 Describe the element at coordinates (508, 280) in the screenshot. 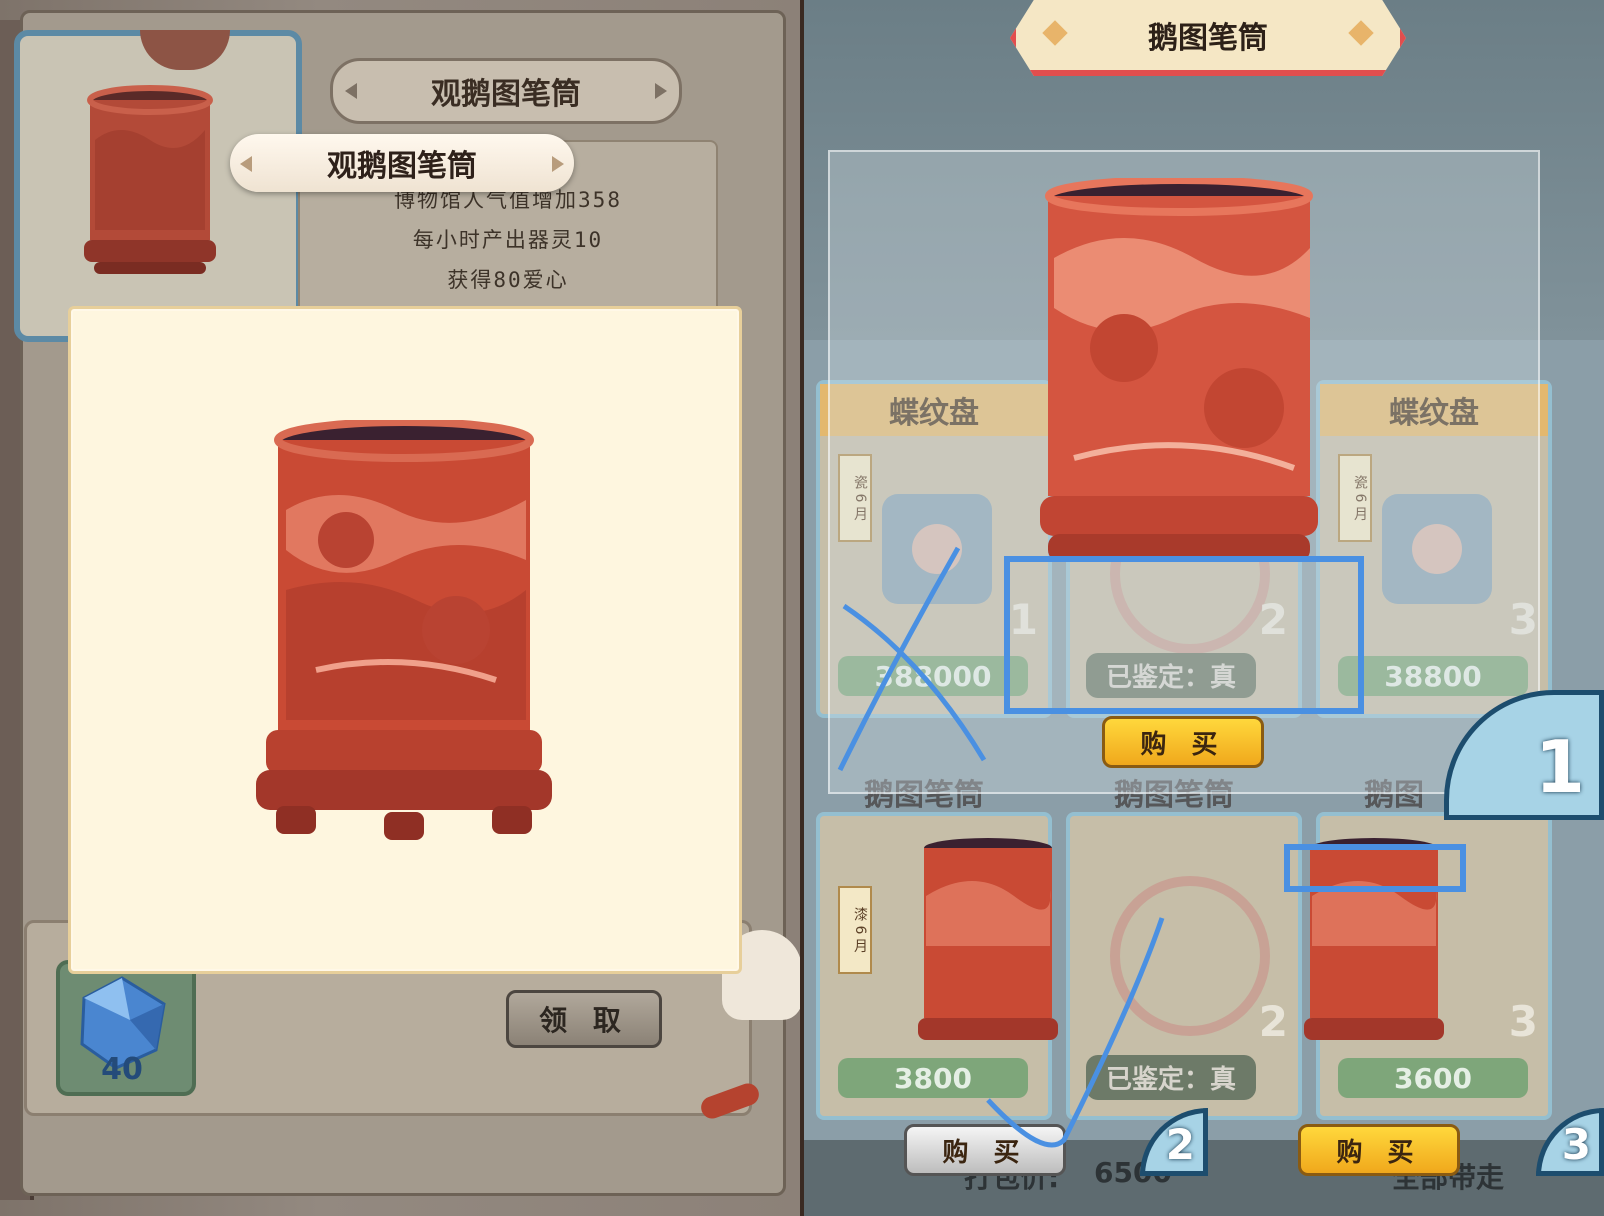

I see `effect-hearts: 获得80爱心` at that location.